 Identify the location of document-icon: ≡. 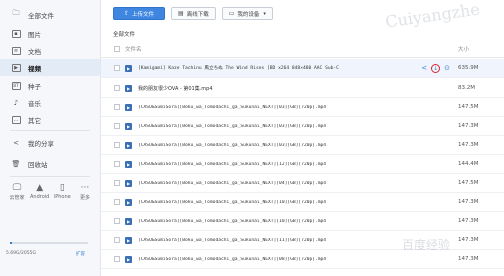
(16, 50).